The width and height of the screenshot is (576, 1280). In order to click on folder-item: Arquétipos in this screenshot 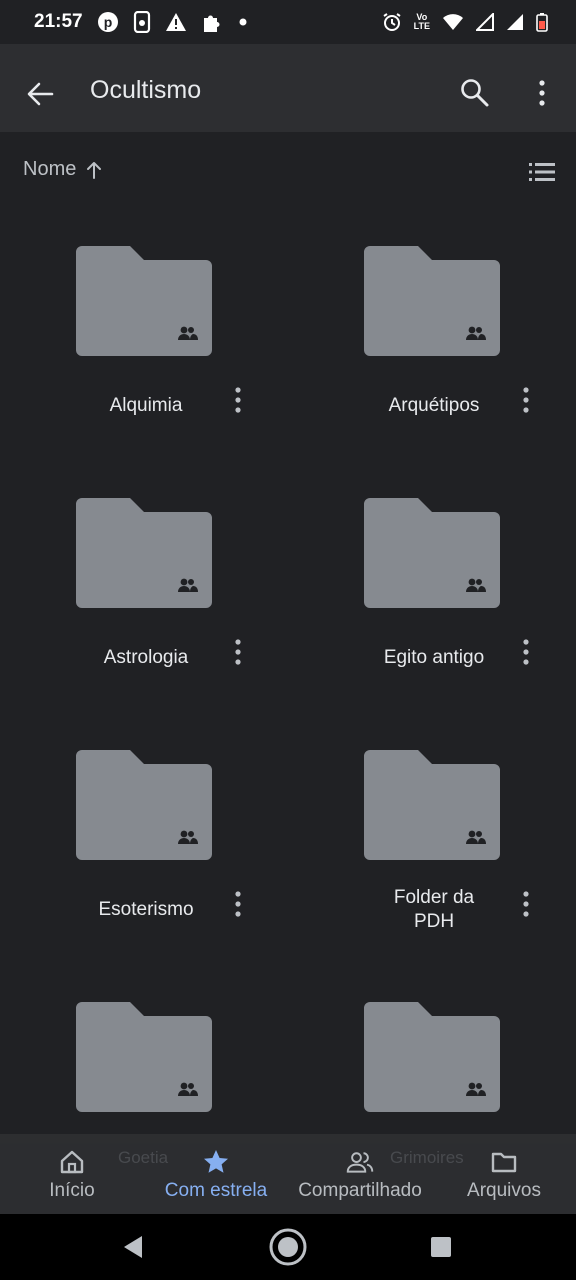, I will do `click(432, 334)`.